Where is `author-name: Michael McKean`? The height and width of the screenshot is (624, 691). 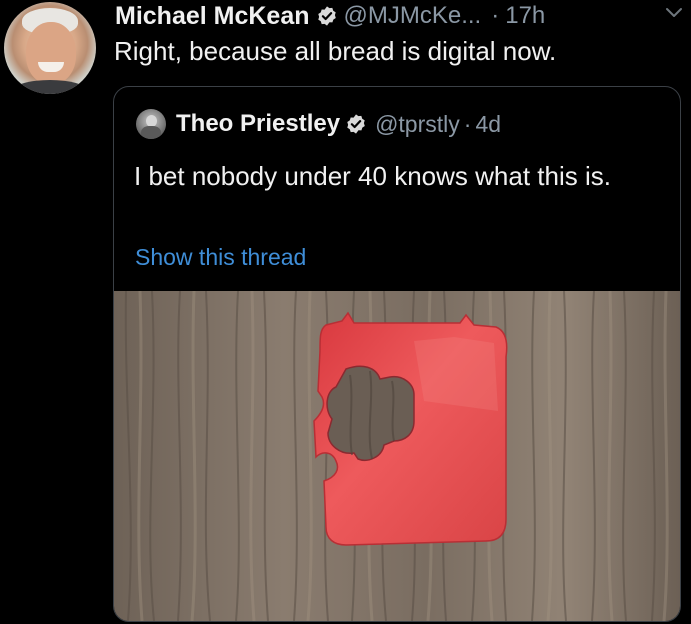
author-name: Michael McKean is located at coordinates (212, 16).